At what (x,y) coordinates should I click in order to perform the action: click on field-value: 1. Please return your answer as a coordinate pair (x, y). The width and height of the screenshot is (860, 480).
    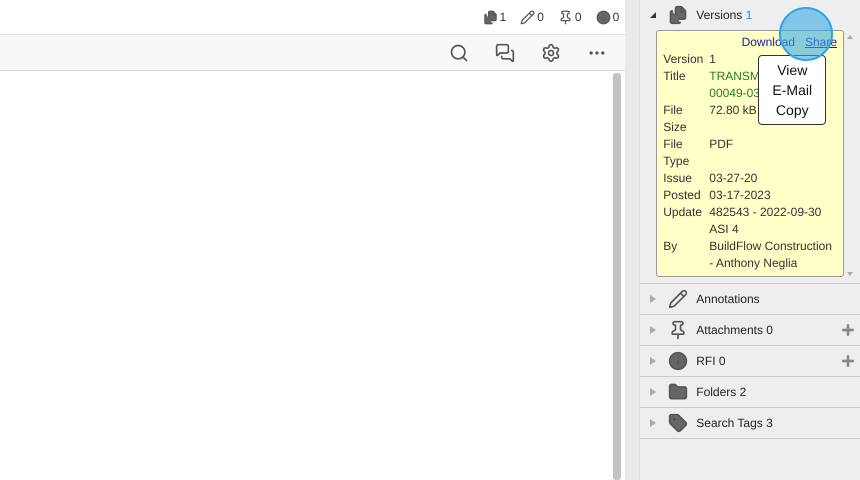
    Looking at the image, I should click on (712, 59).